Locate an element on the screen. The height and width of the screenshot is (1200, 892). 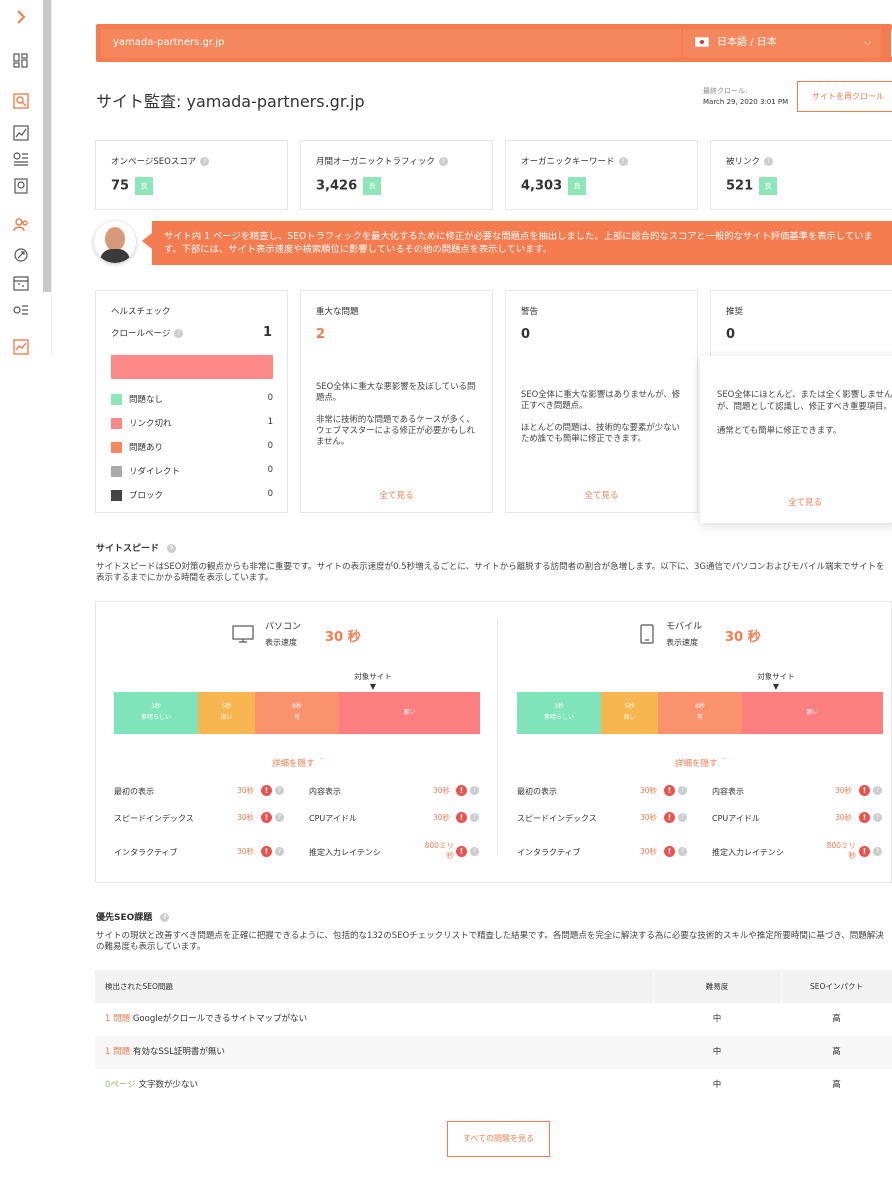
recrawl-button: サイトを再クロール is located at coordinates (844, 96).